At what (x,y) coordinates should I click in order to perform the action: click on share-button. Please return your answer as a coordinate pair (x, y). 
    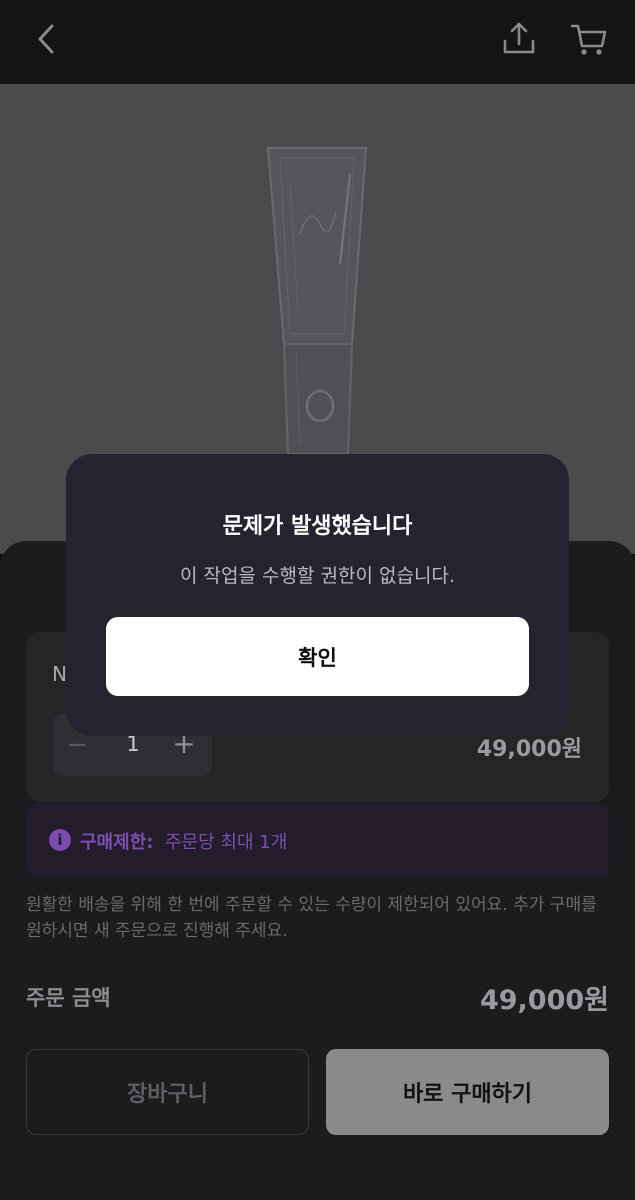
    Looking at the image, I should click on (519, 39).